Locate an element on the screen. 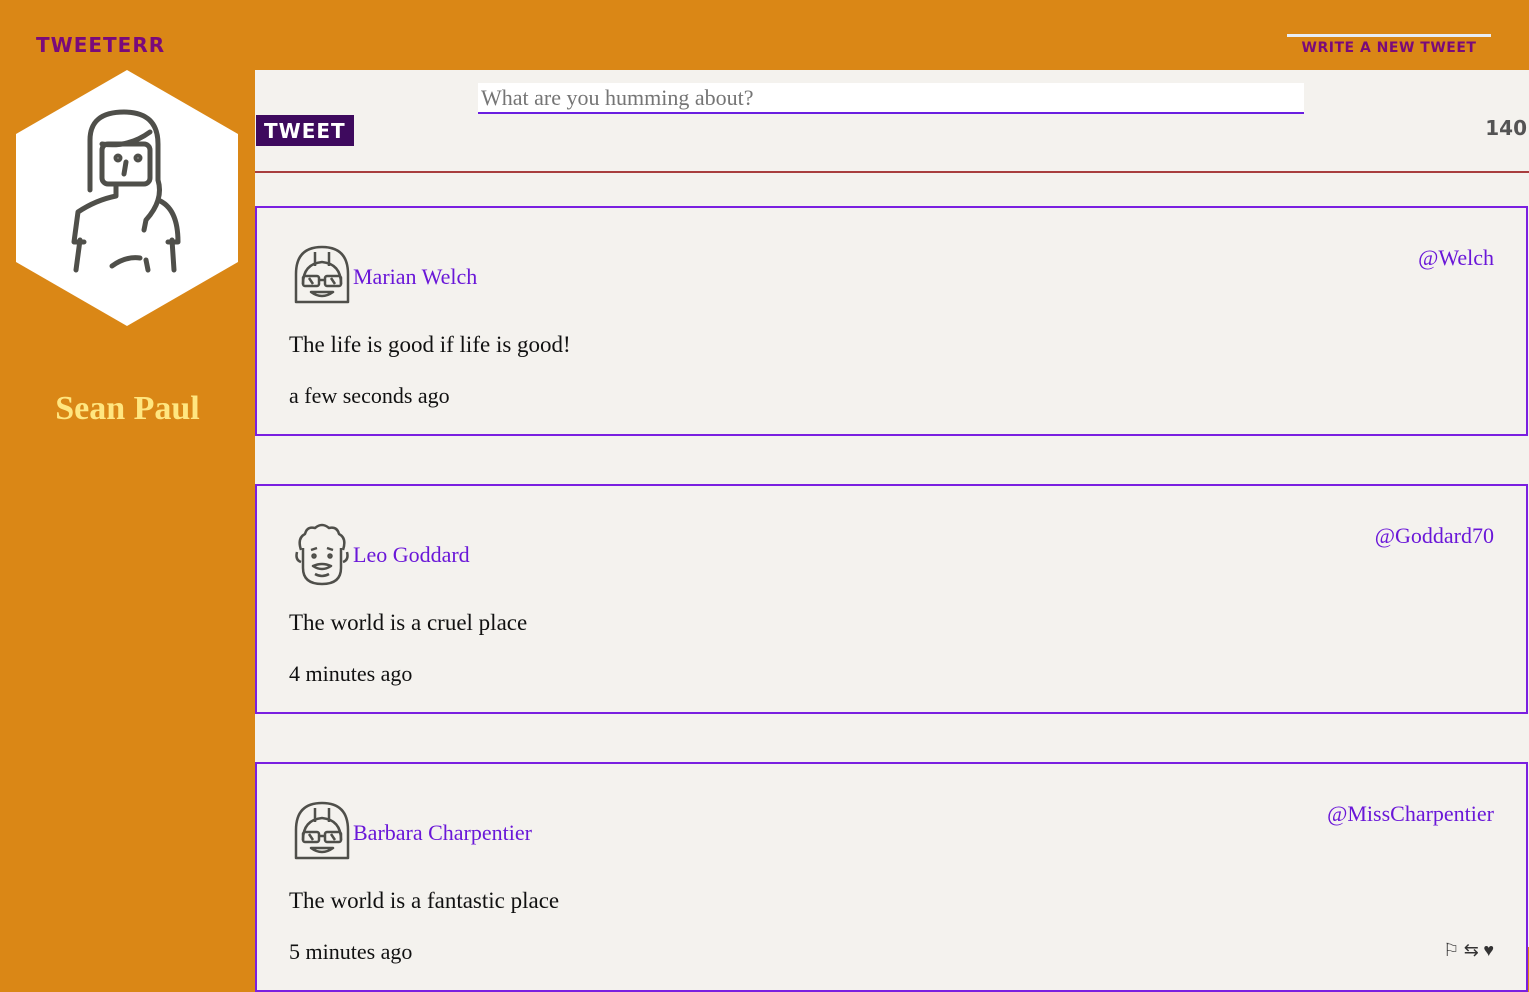  tweet-timestamp: 4 minutes ago is located at coordinates (351, 673).